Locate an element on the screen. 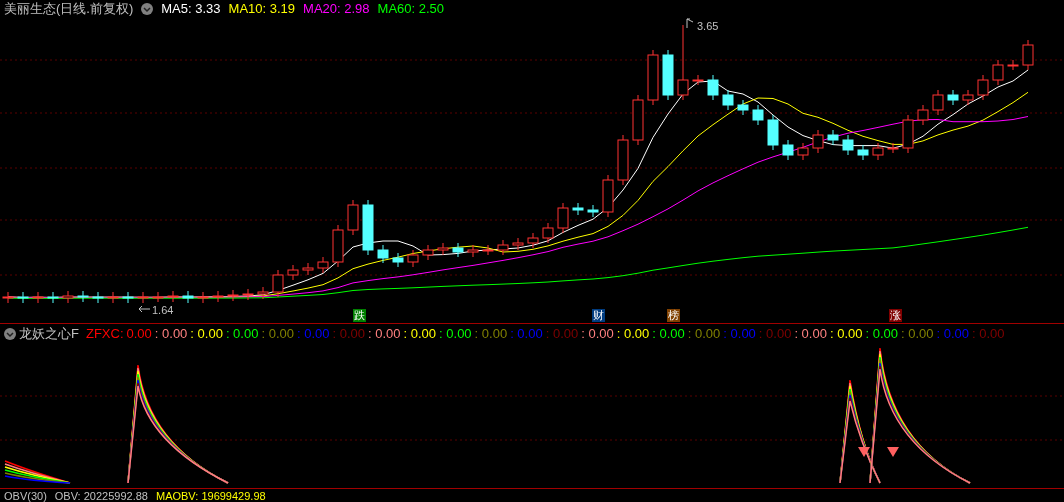  indicator-value: OBV: 20225992.88 is located at coordinates (101, 495).